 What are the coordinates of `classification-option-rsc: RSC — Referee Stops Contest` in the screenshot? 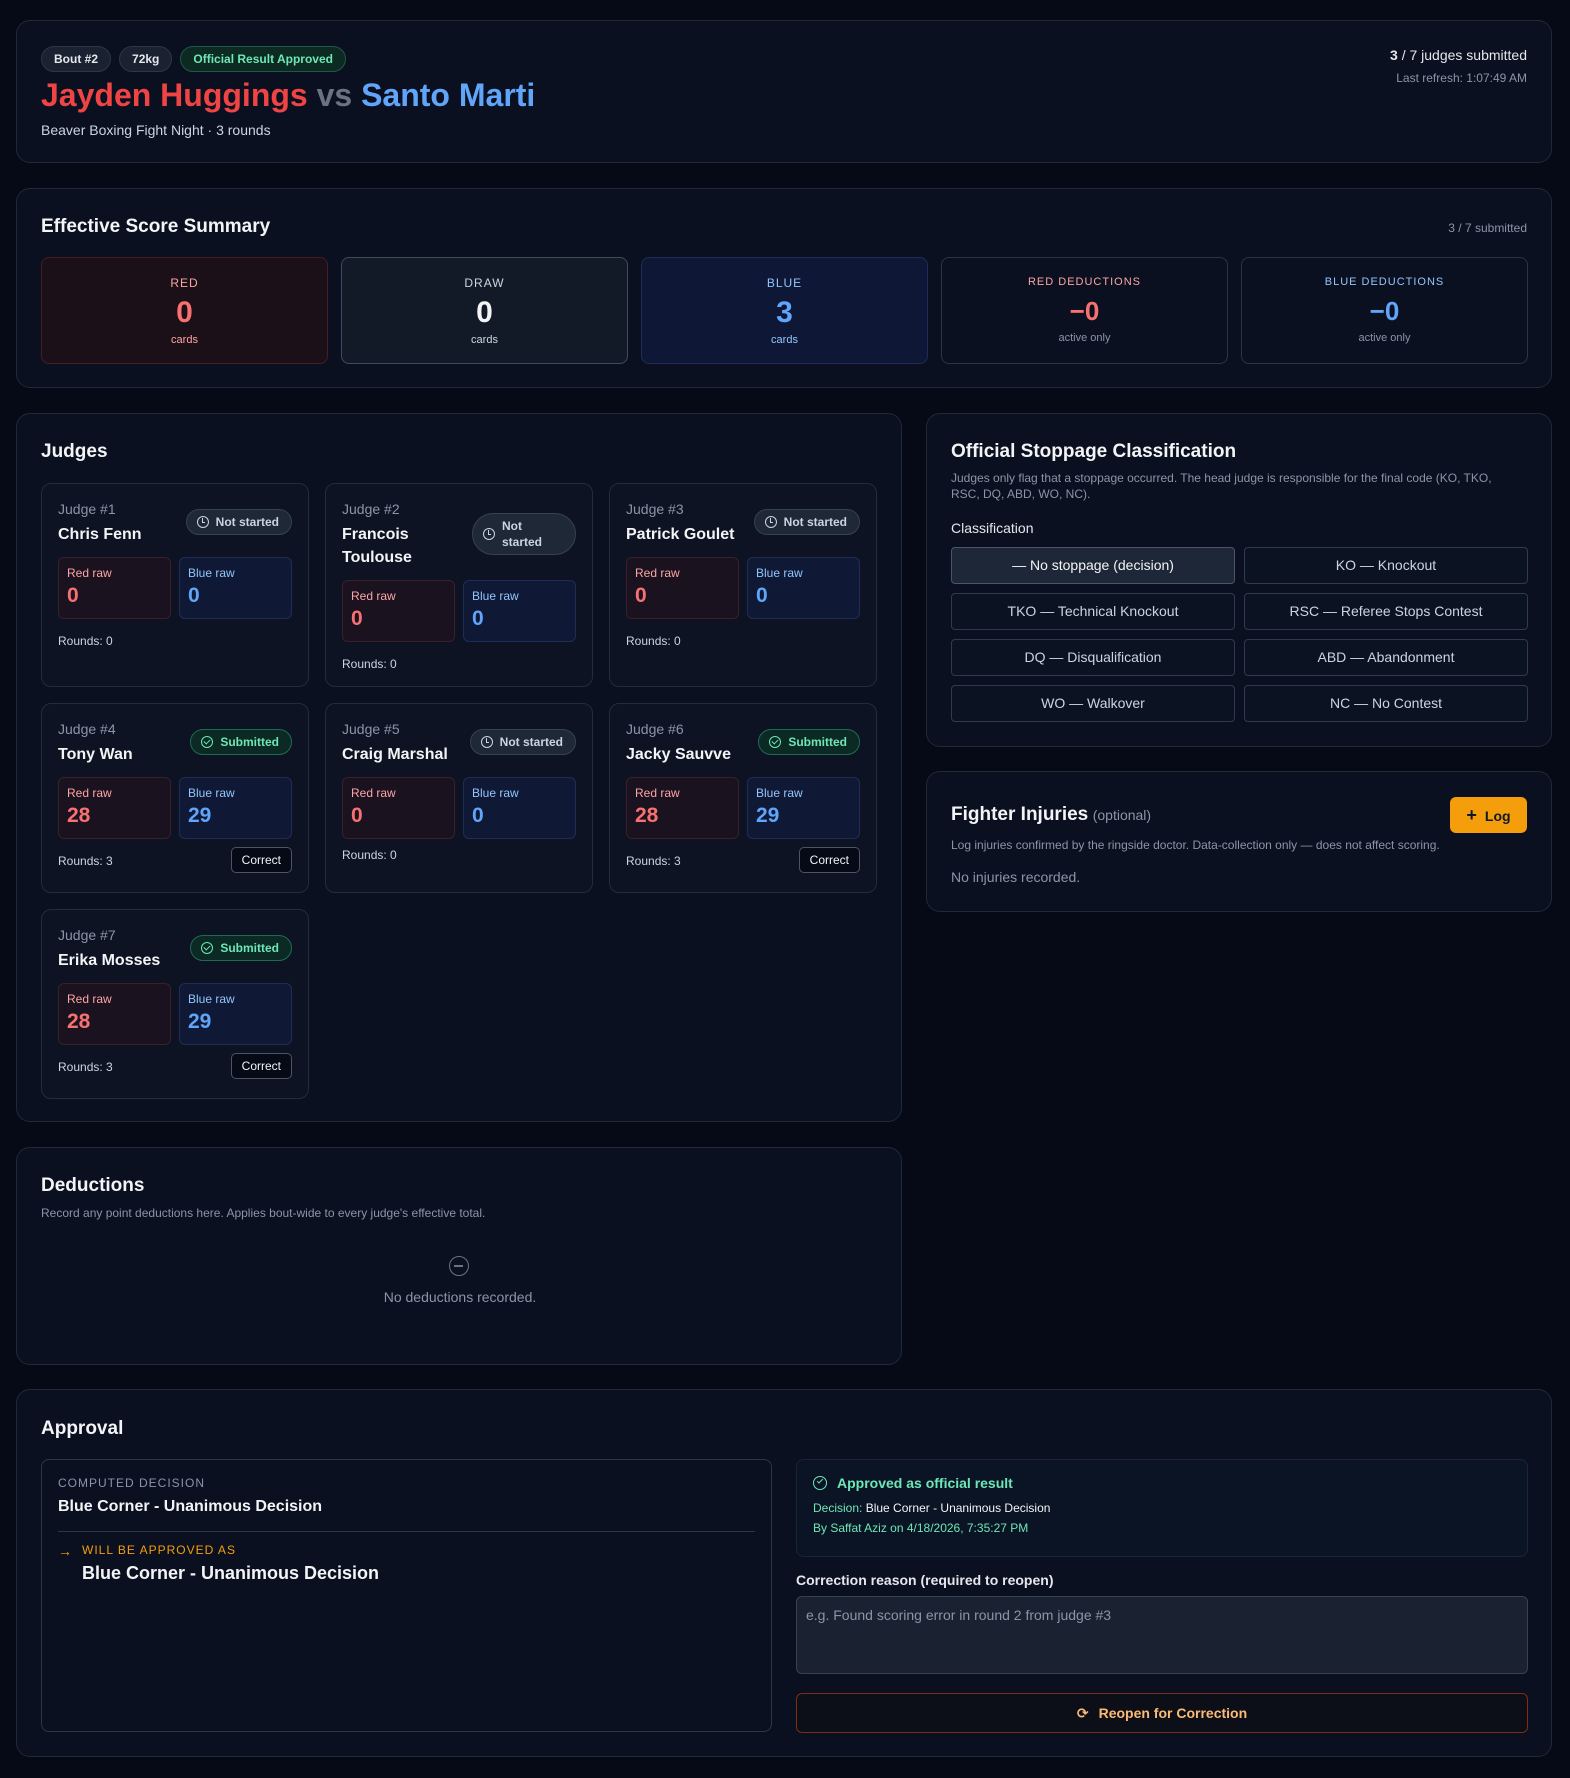 It's located at (1386, 611).